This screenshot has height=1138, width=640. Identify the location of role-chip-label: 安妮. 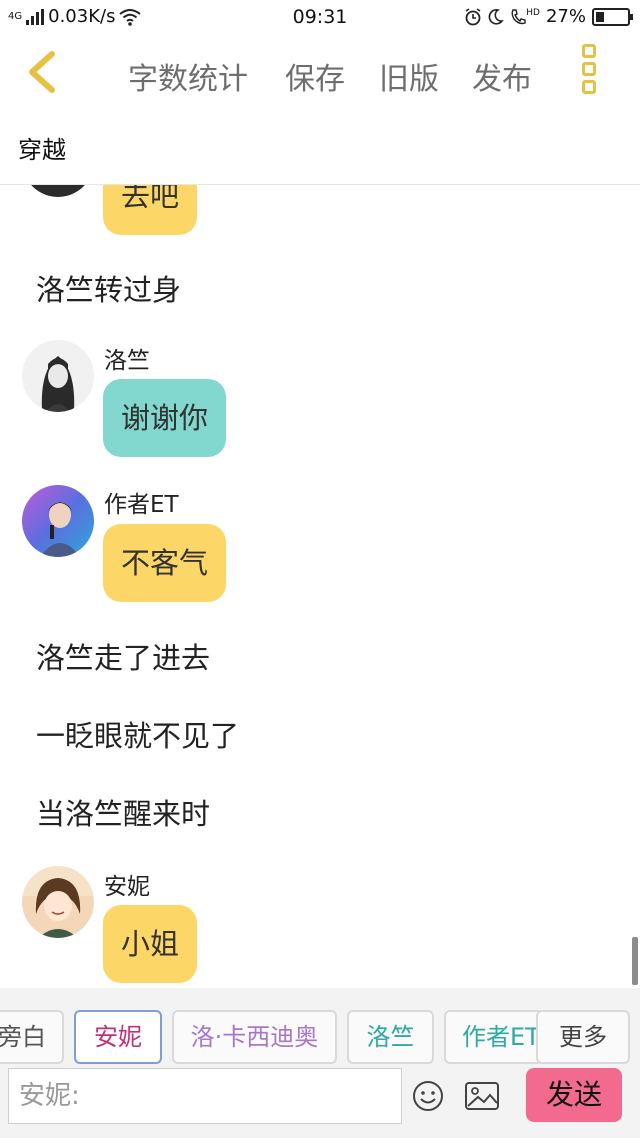
(118, 1037).